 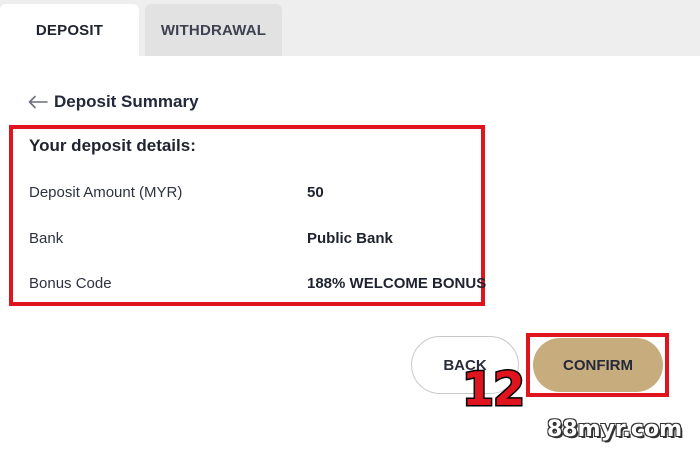 What do you see at coordinates (598, 365) in the screenshot?
I see `confirm-button: CONFIRM` at bounding box center [598, 365].